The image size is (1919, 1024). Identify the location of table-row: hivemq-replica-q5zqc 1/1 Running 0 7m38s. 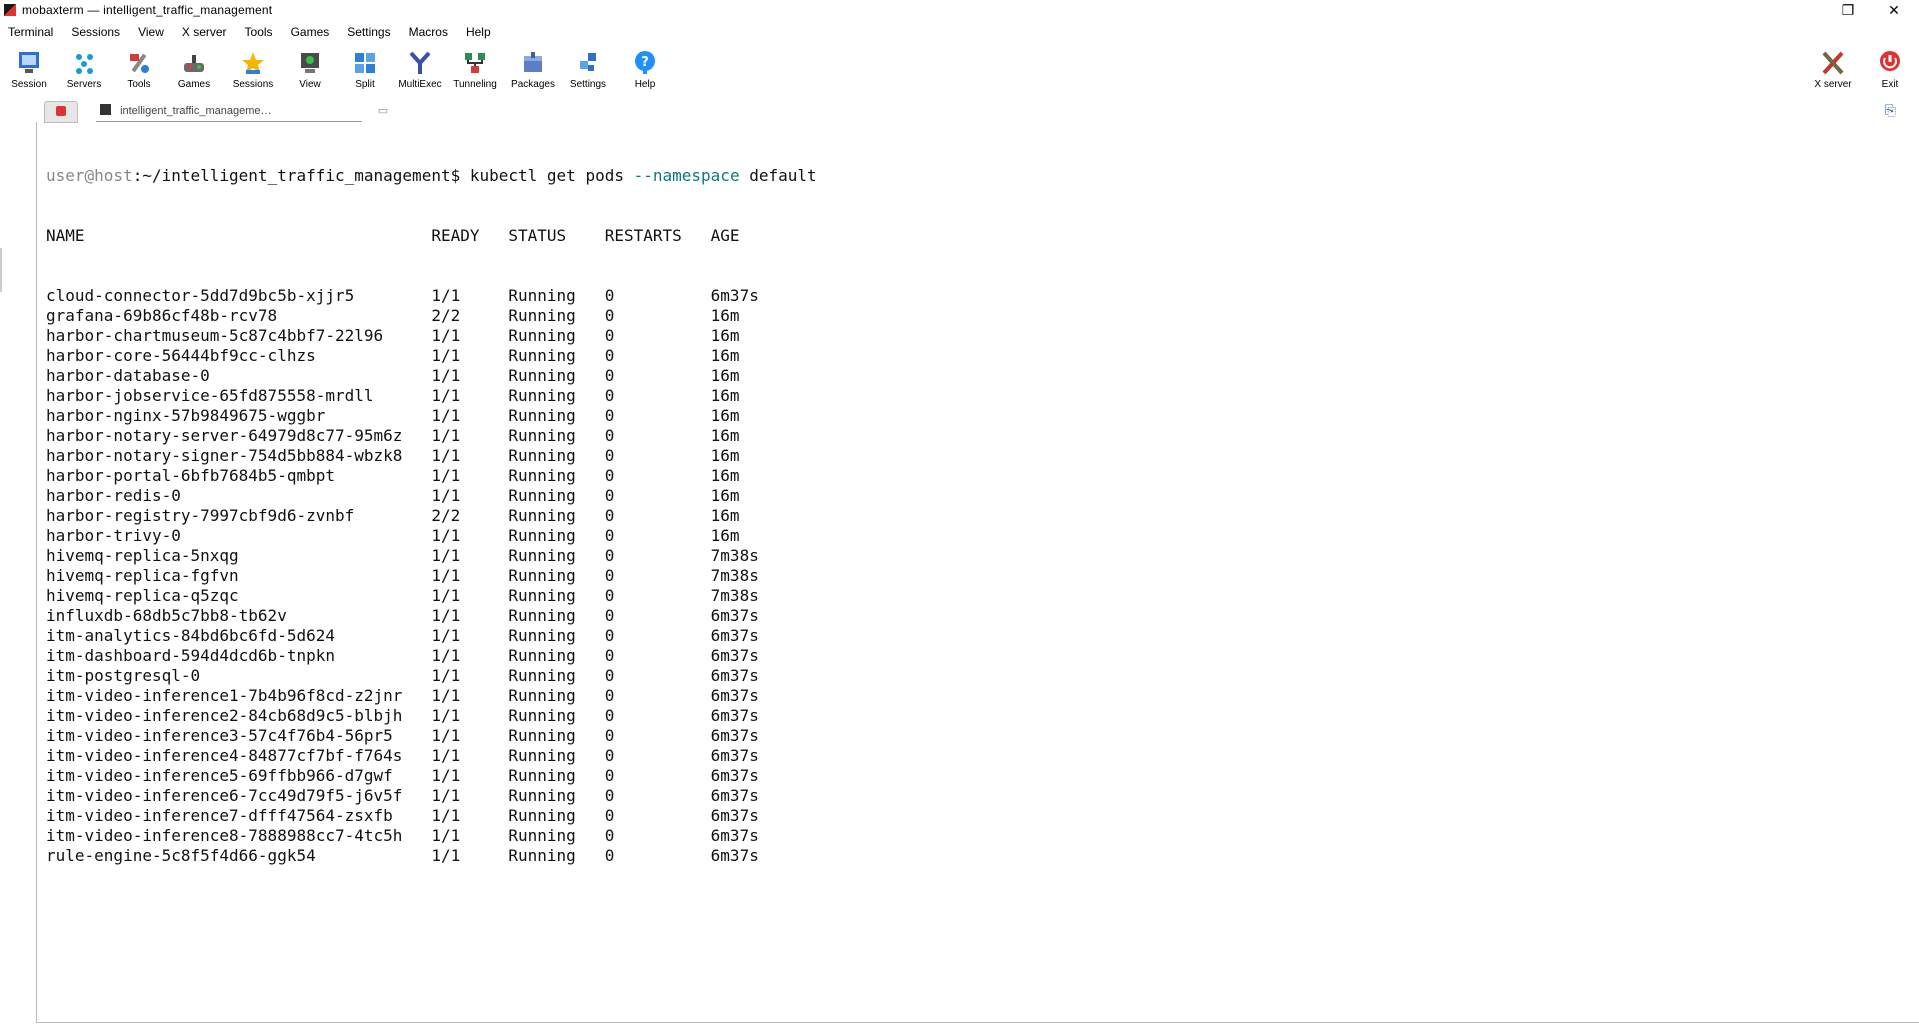
(407, 595).